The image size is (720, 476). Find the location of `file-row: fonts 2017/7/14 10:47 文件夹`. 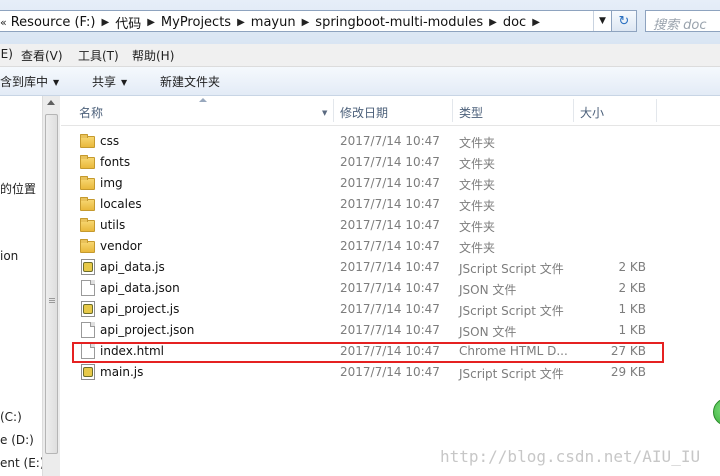

file-row: fonts 2017/7/14 10:47 文件夹 is located at coordinates (390, 162).